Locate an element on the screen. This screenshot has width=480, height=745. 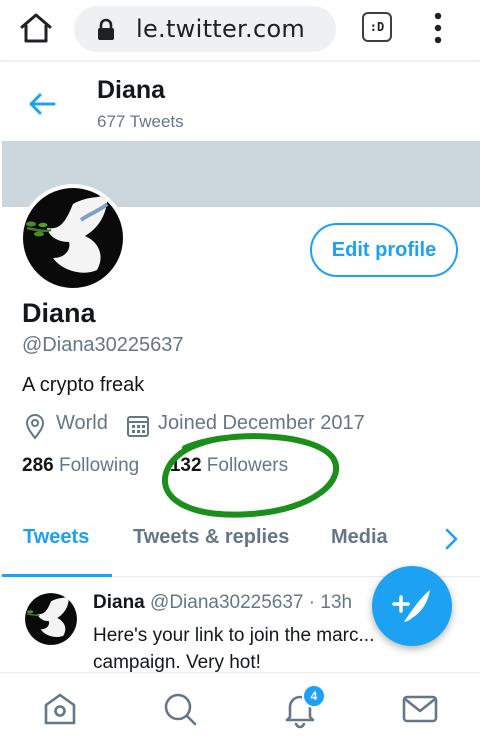
profile-handle: @Diana30225637 is located at coordinates (103, 345).